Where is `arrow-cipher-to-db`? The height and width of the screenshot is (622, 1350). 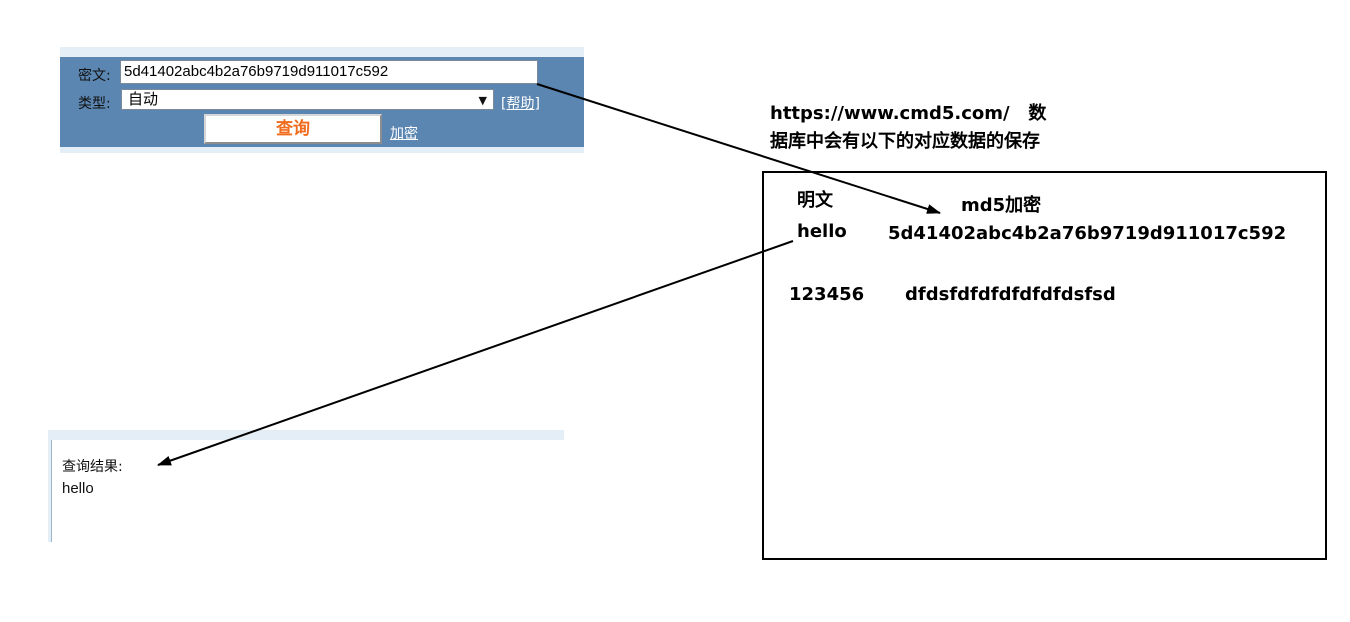
arrow-cipher-to-db is located at coordinates (738, 148).